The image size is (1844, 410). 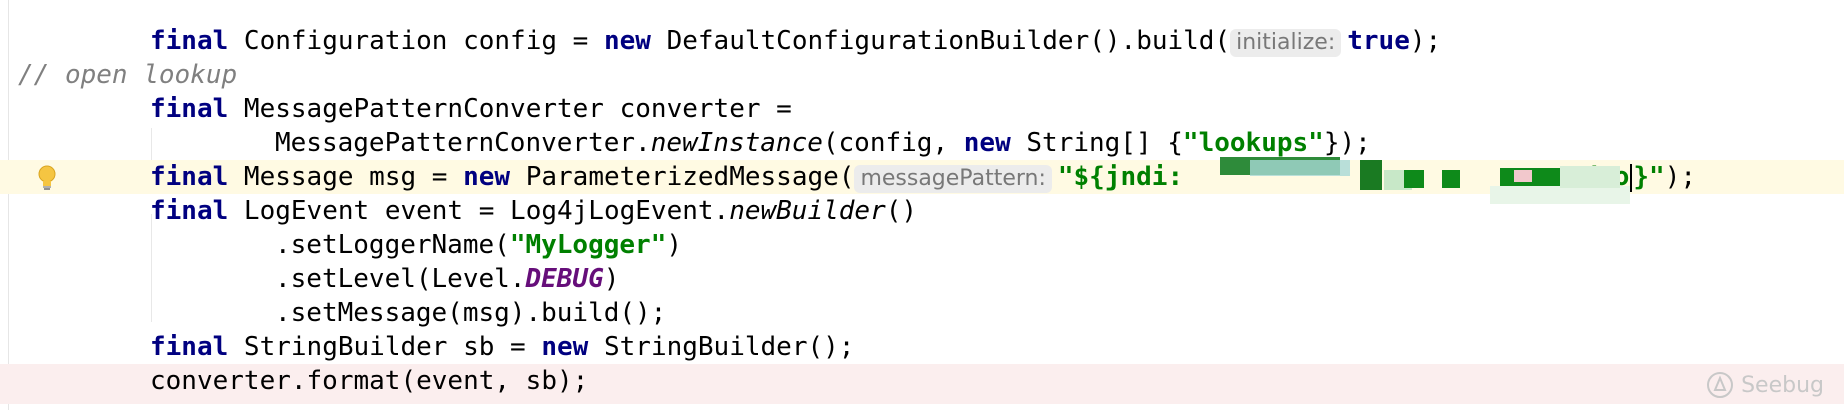 What do you see at coordinates (471, 313) in the screenshot?
I see `code-text: .setMessage(msg).build();` at bounding box center [471, 313].